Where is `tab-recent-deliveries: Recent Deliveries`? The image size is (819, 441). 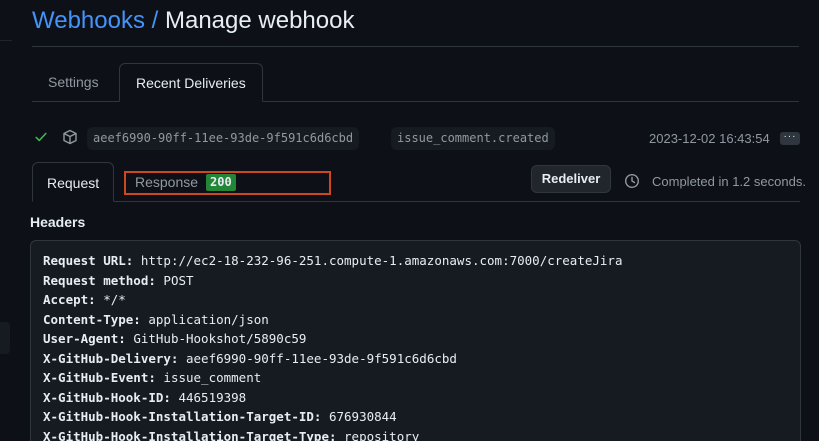 tab-recent-deliveries: Recent Deliveries is located at coordinates (191, 82).